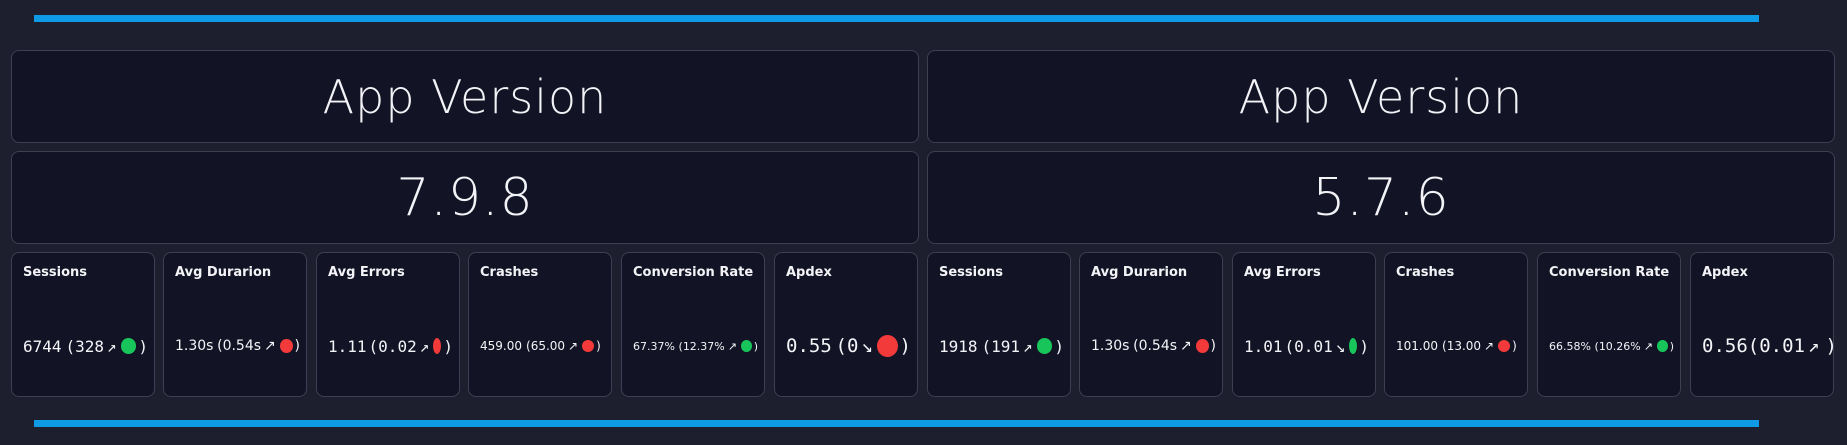 This screenshot has width=1847, height=445. What do you see at coordinates (1609, 324) in the screenshot?
I see `metric-tile-conversion-rate: Conversion Rate 66.58%(10.26% ↗)` at bounding box center [1609, 324].